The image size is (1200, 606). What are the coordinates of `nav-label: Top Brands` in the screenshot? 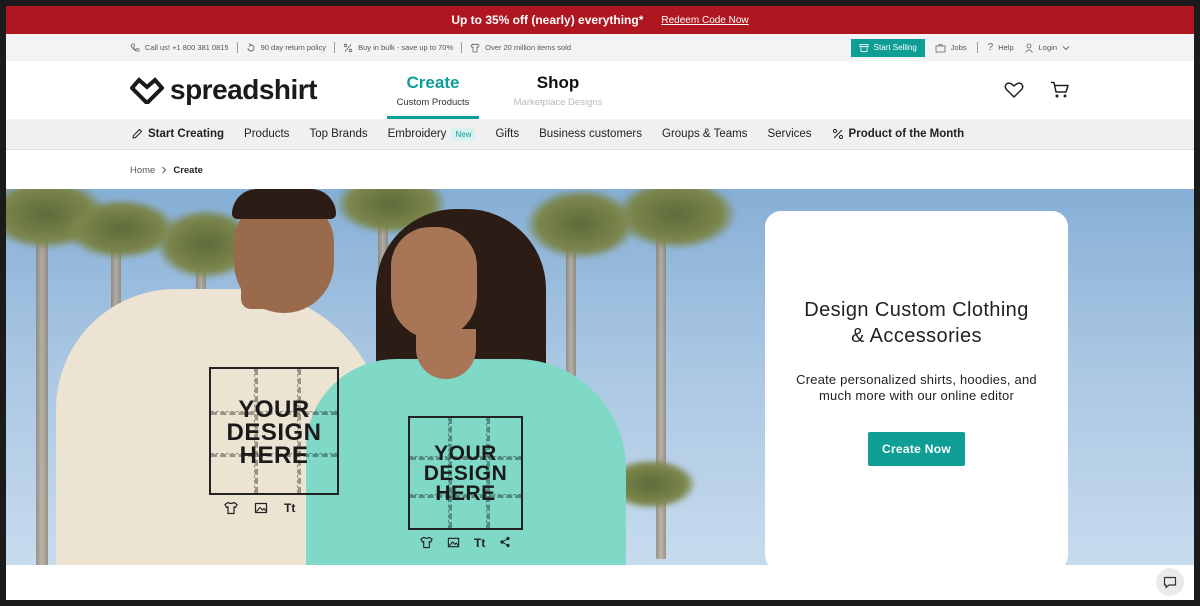 It's located at (338, 134).